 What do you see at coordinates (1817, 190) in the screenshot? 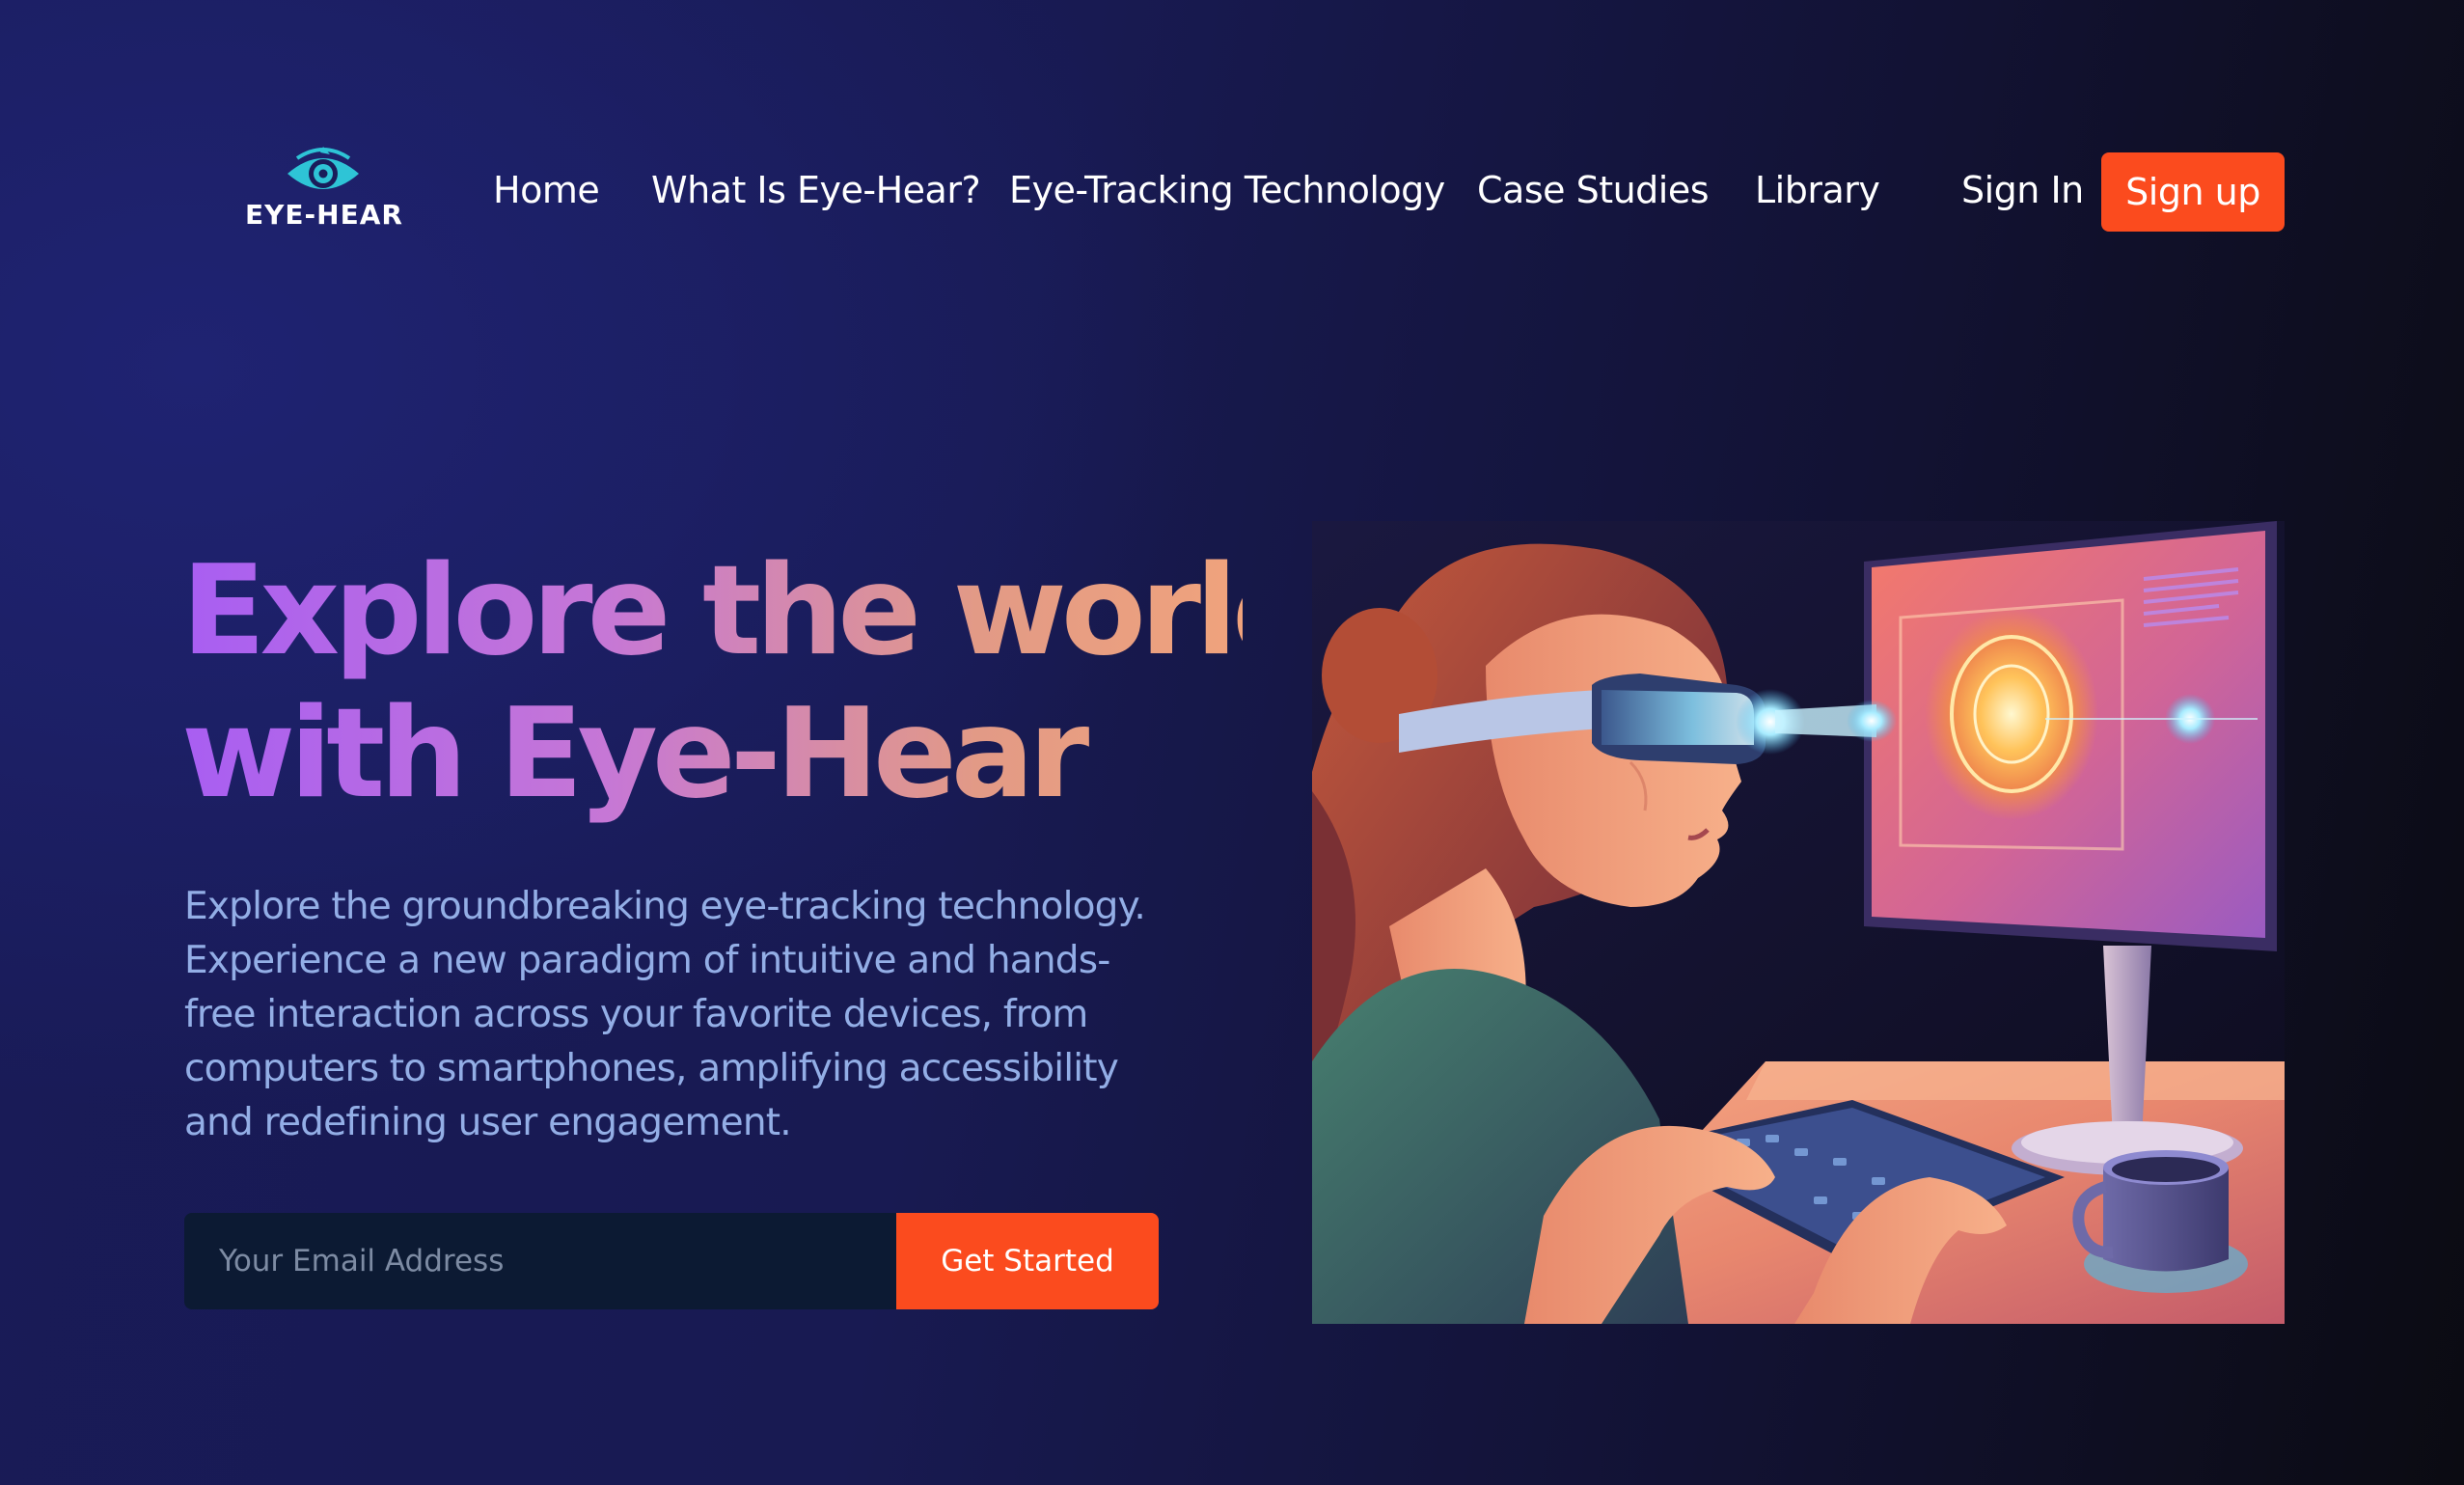
I see `nav-link-library: Library` at bounding box center [1817, 190].